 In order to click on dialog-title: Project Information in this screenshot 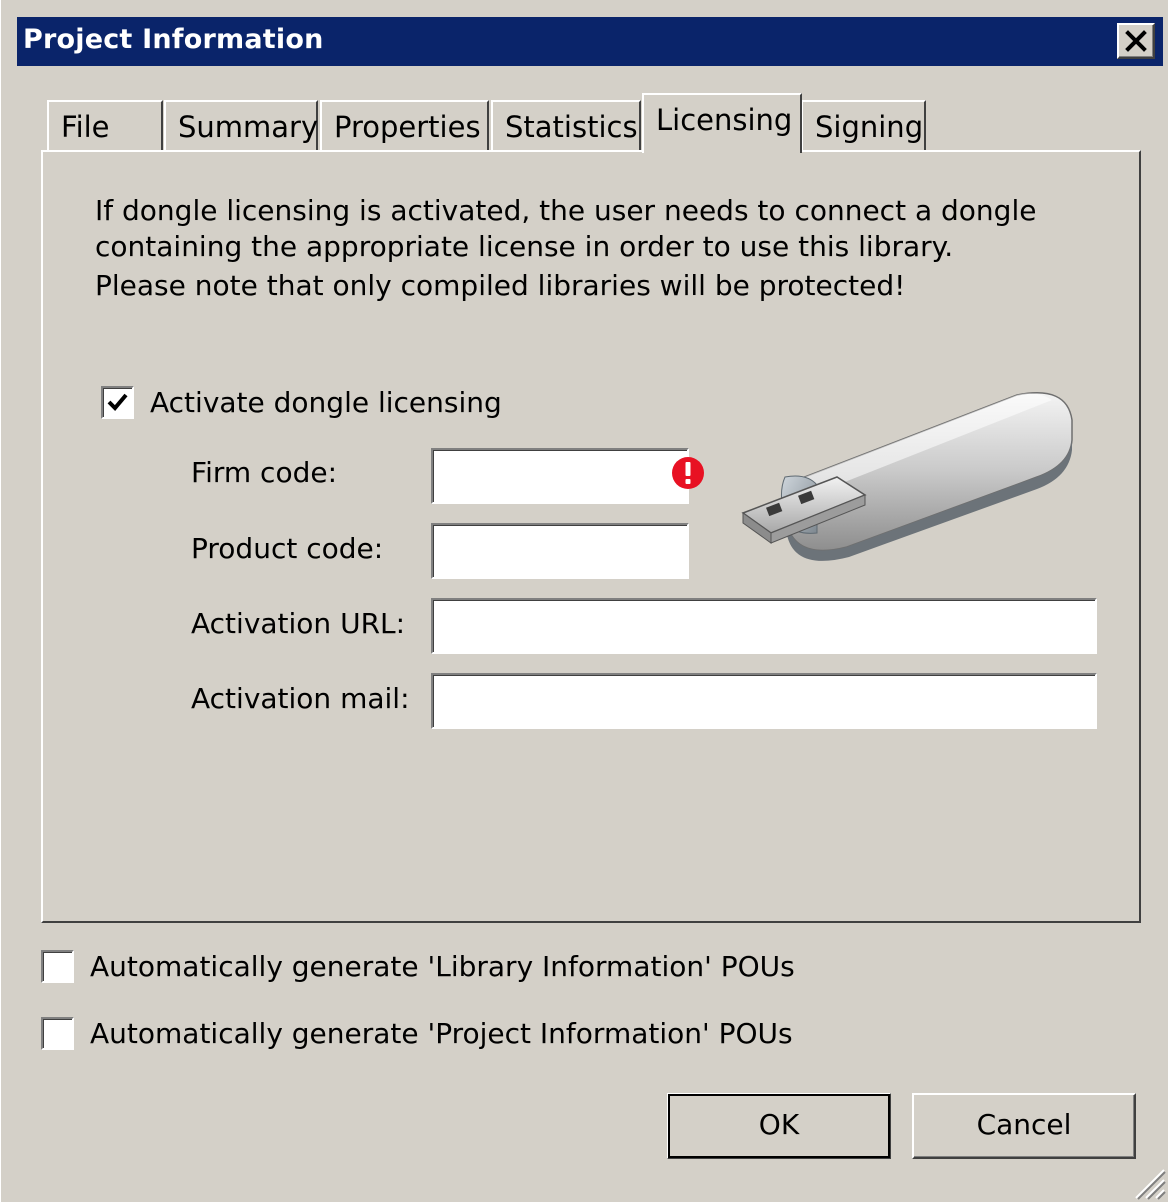, I will do `click(173, 39)`.